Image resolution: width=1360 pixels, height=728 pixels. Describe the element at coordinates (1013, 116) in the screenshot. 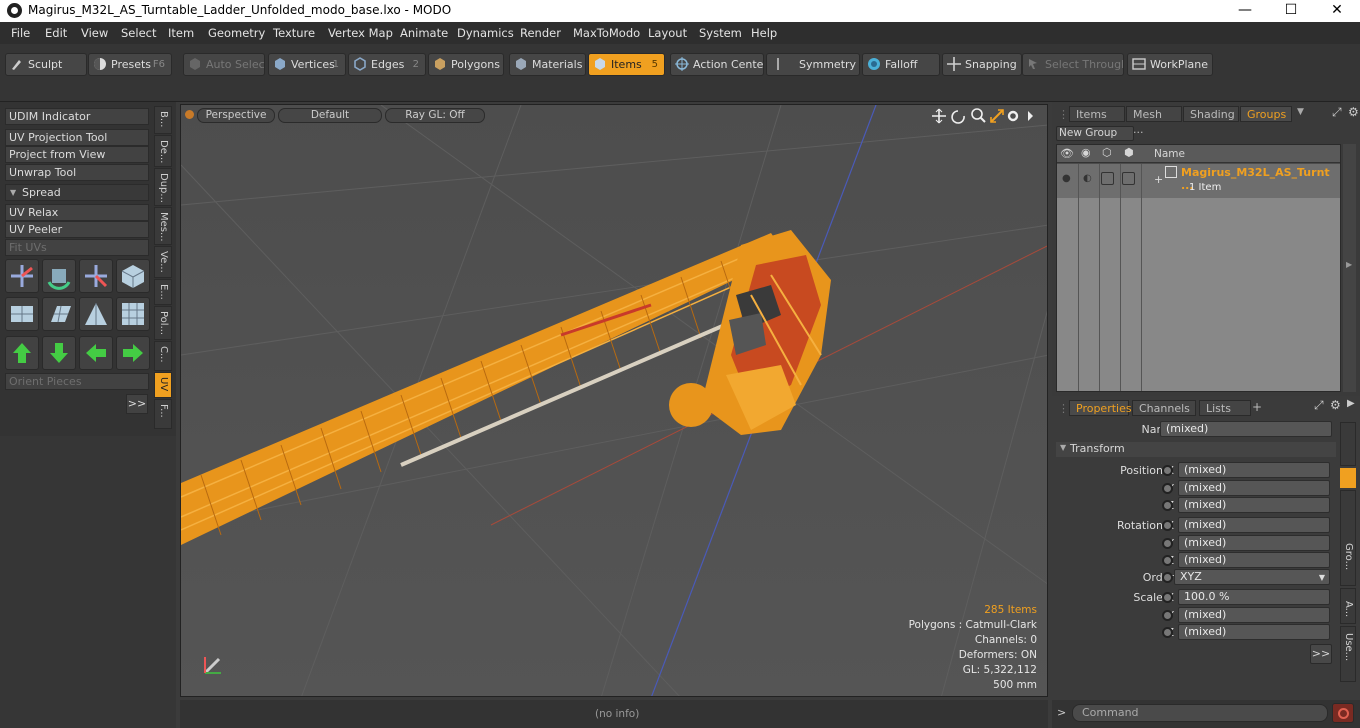

I see `gear-icon` at that location.